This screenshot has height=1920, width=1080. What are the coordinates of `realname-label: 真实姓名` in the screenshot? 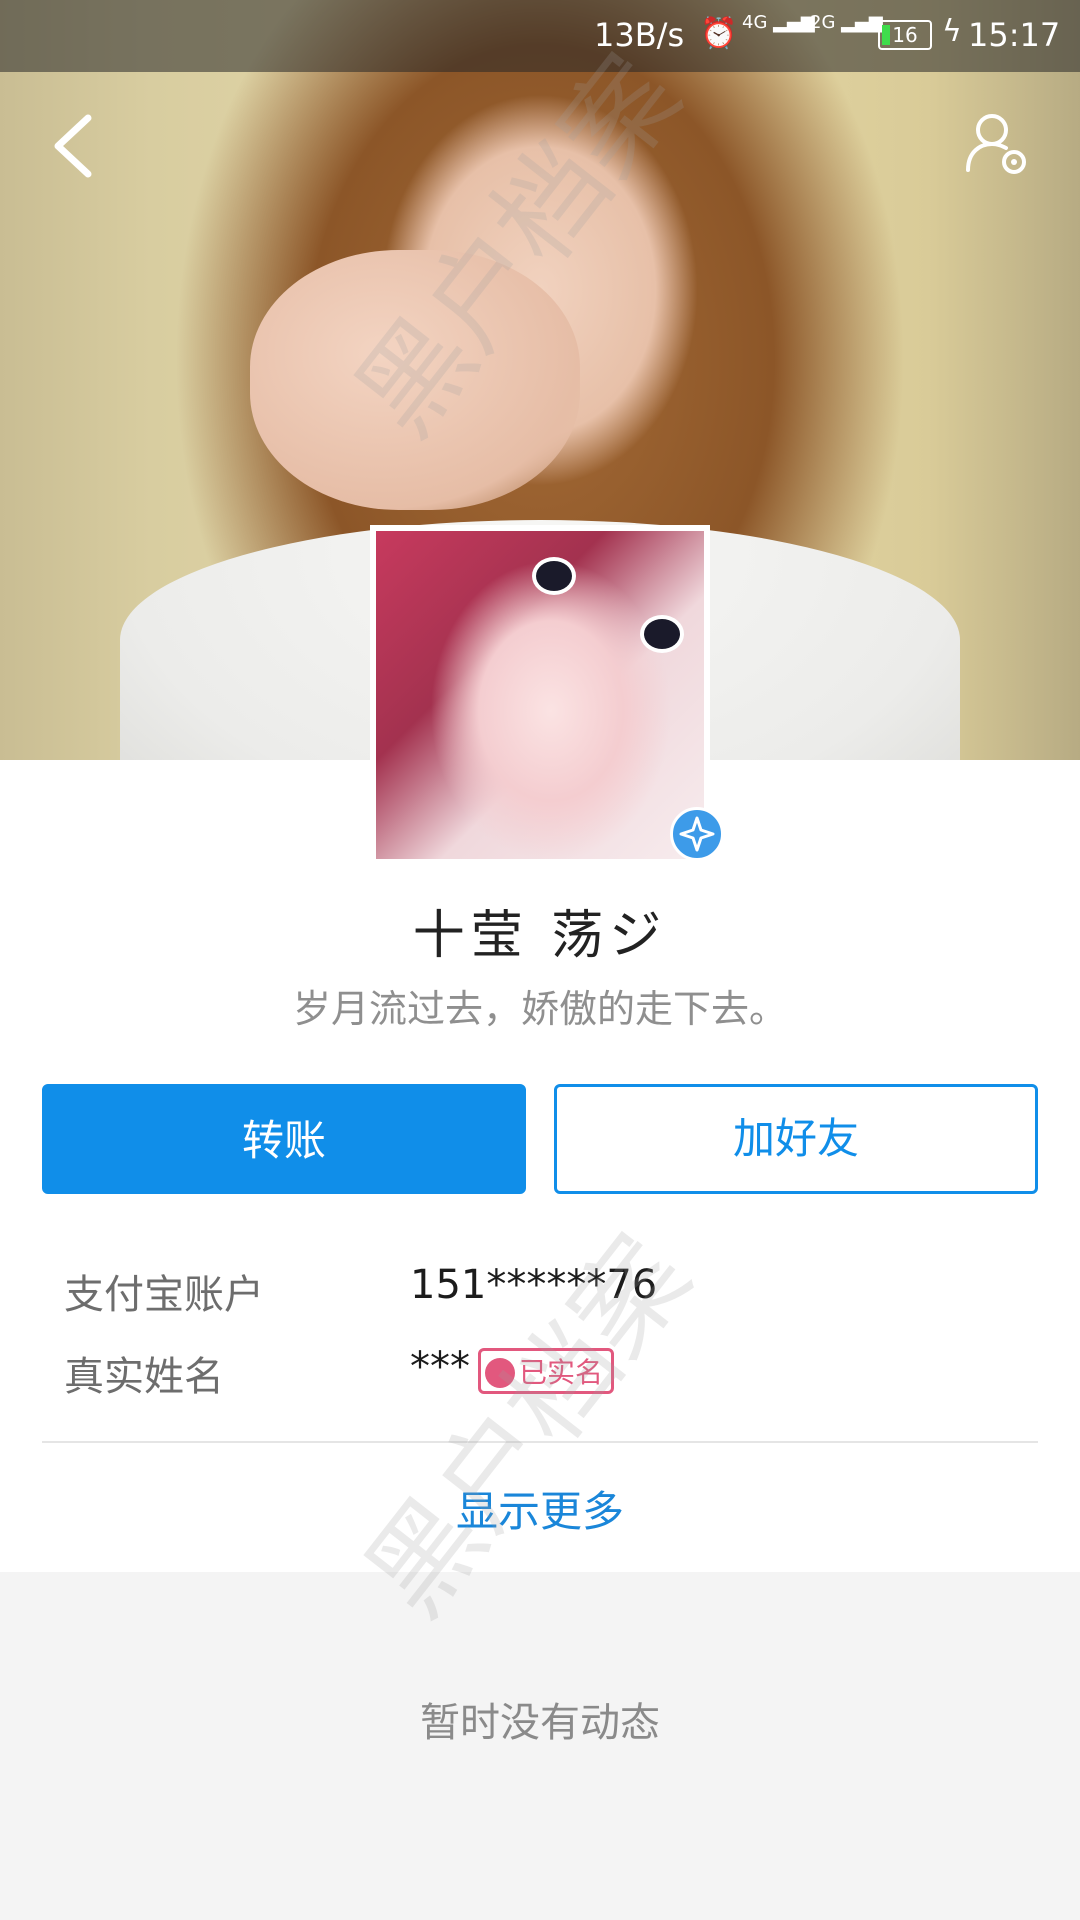 It's located at (144, 1377).